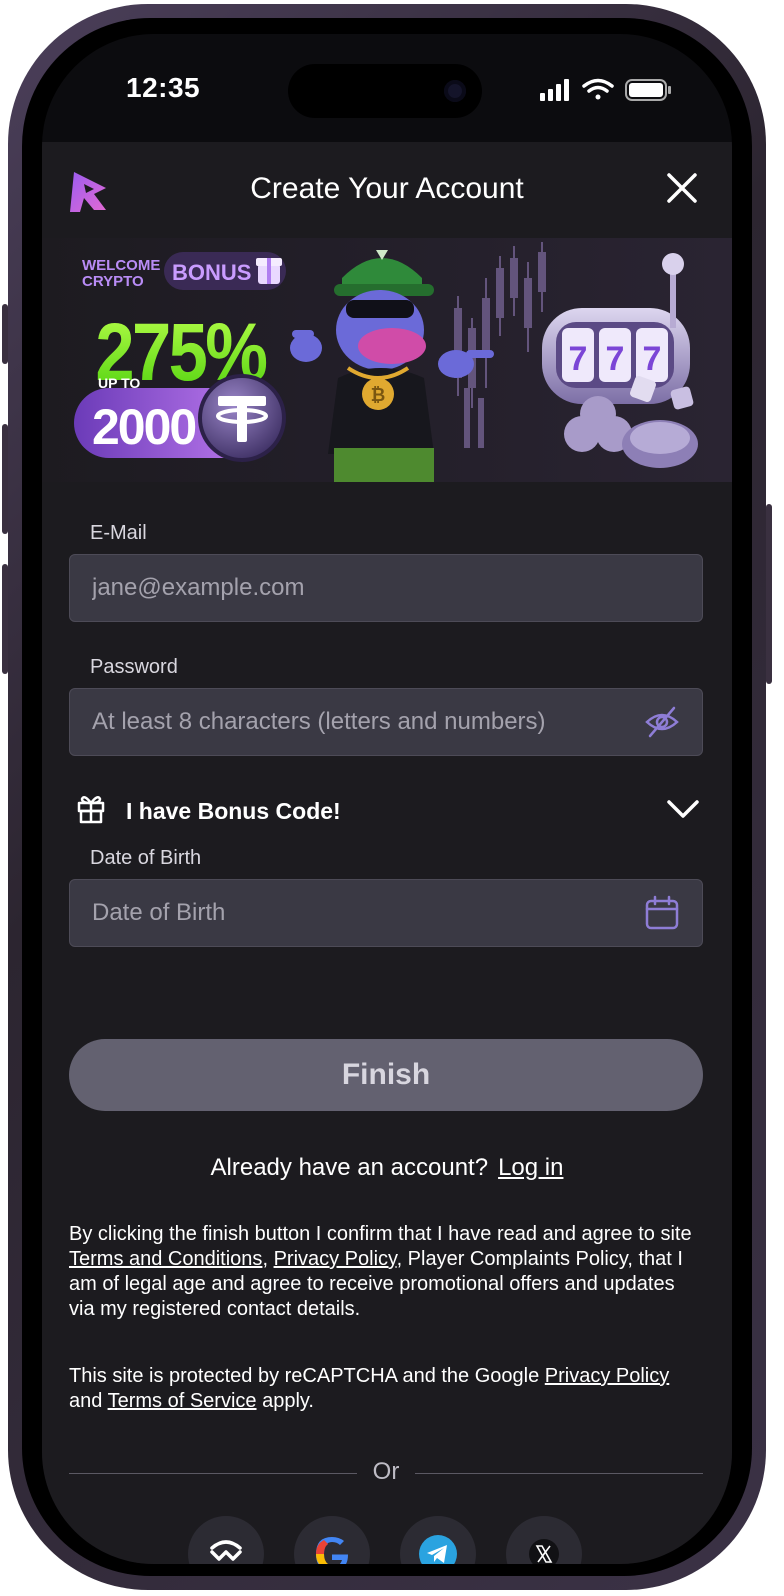 This screenshot has width=784, height=1596. Describe the element at coordinates (143, 427) in the screenshot. I see `banner-amount: 2000` at that location.